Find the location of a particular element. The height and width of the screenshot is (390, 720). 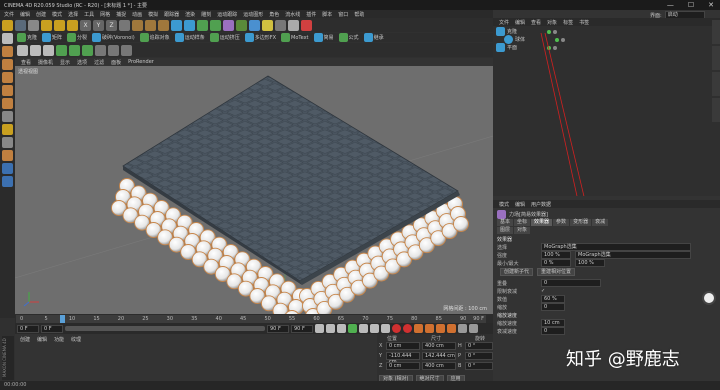

y-axis-icon: Y is located at coordinates (98, 25).